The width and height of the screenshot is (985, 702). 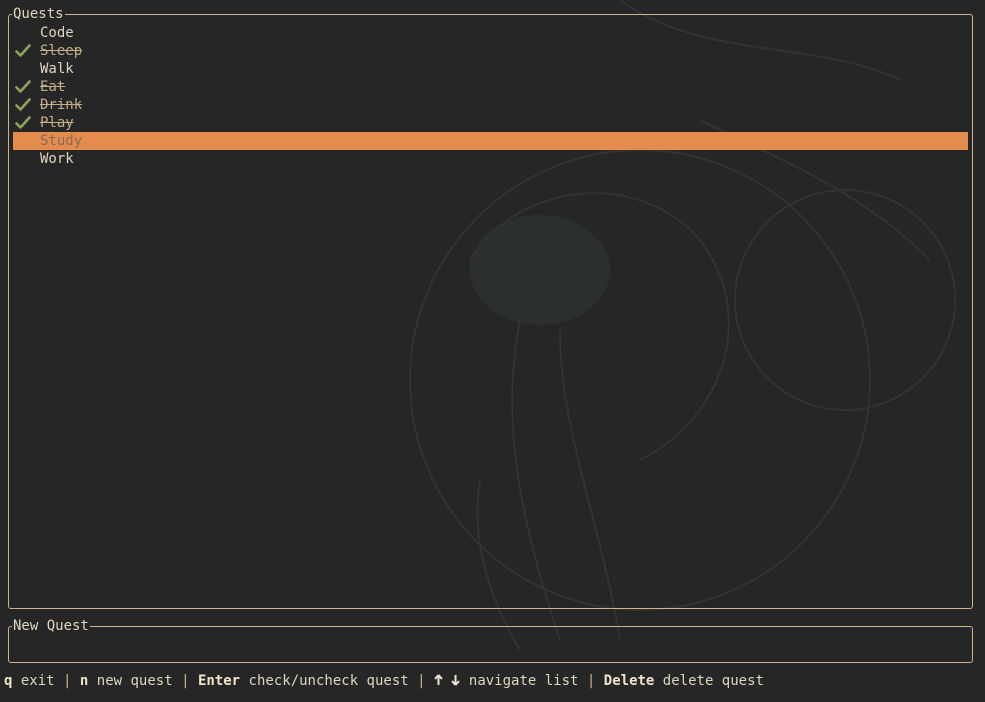 What do you see at coordinates (490, 141) in the screenshot?
I see `quest-item: Study` at bounding box center [490, 141].